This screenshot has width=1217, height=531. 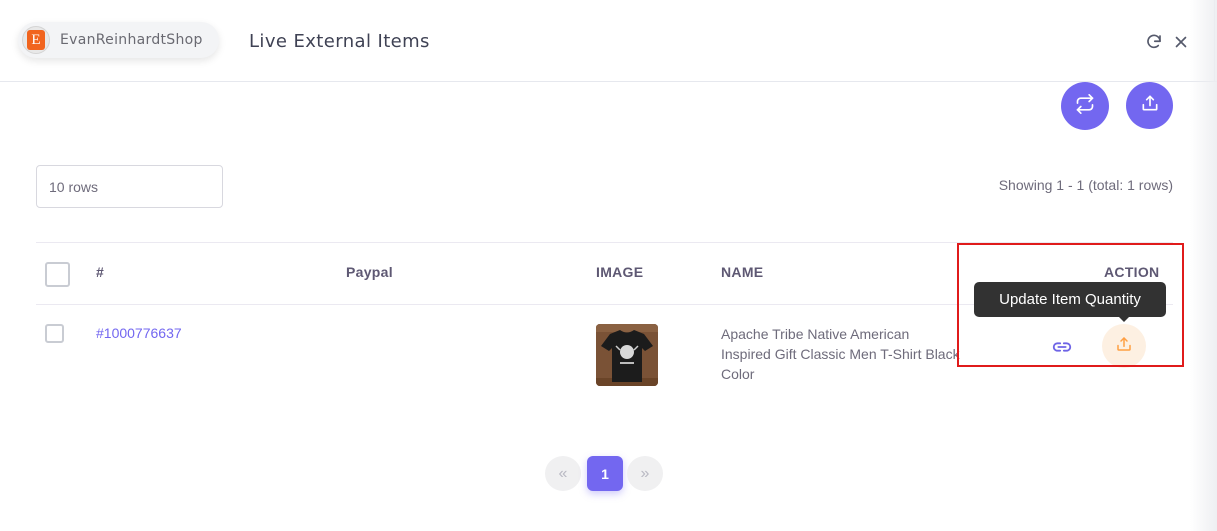 What do you see at coordinates (627, 355) in the screenshot?
I see `product-image` at bounding box center [627, 355].